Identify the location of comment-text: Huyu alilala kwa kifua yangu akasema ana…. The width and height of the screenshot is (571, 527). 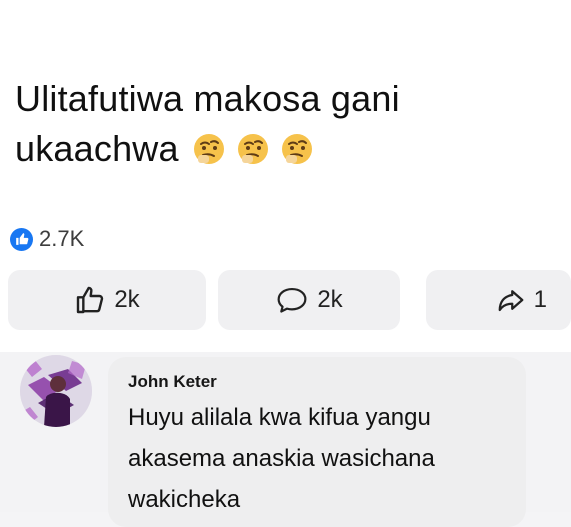
(281, 458).